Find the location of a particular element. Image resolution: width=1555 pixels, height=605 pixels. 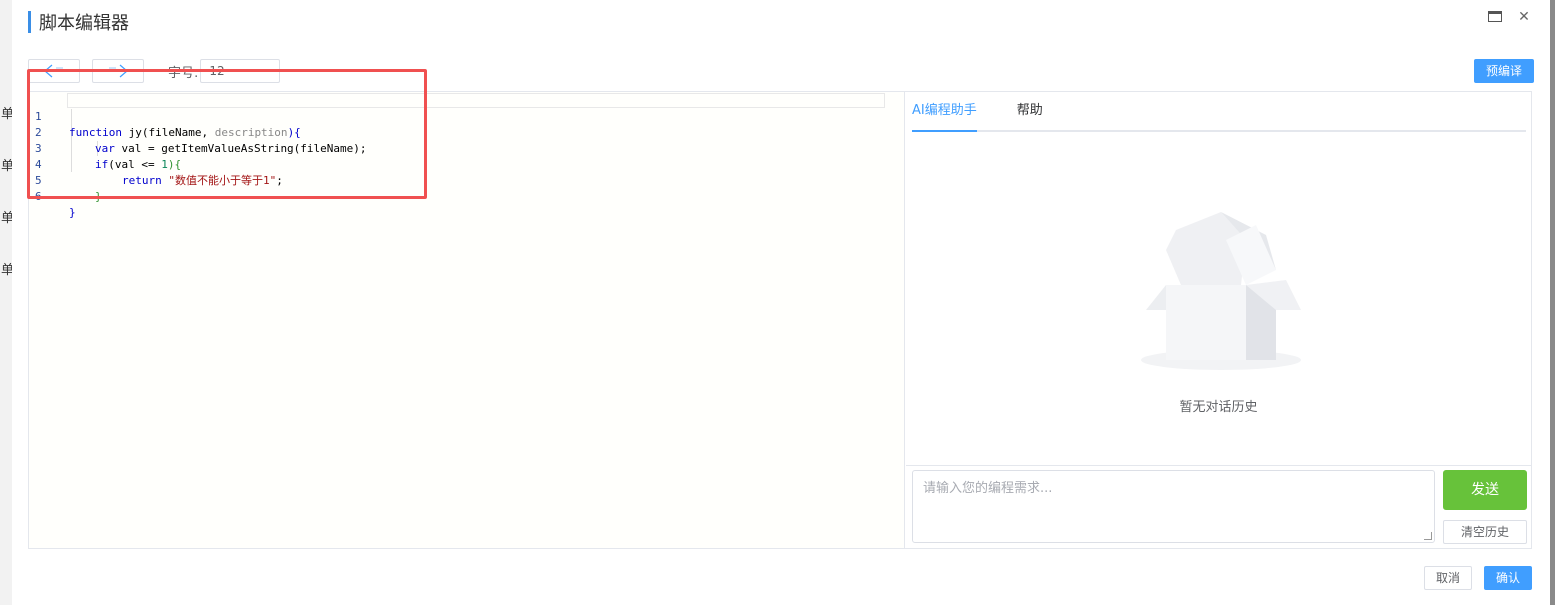

panel-divider is located at coordinates (1218, 465).